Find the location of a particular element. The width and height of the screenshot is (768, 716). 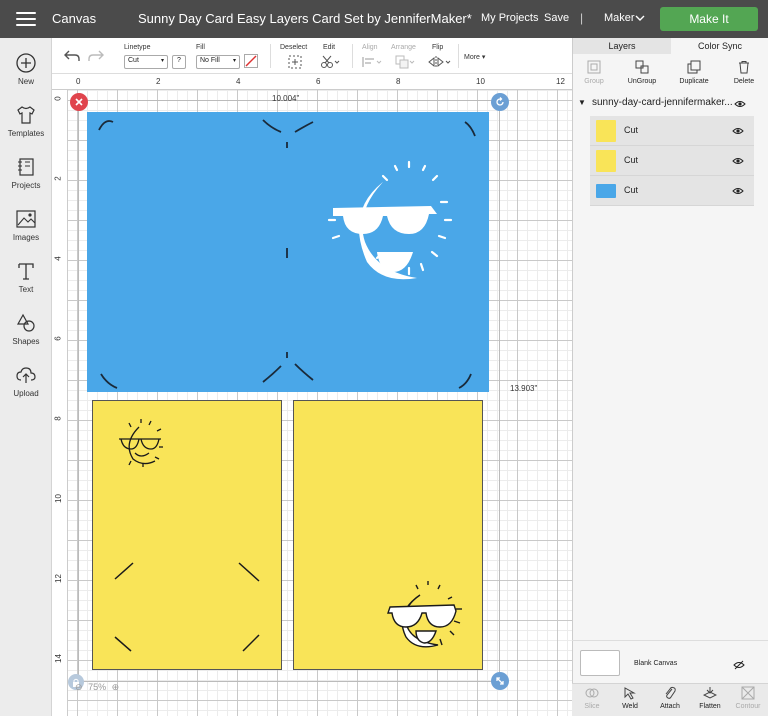

fill-select: No Fill ▾ is located at coordinates (218, 62).